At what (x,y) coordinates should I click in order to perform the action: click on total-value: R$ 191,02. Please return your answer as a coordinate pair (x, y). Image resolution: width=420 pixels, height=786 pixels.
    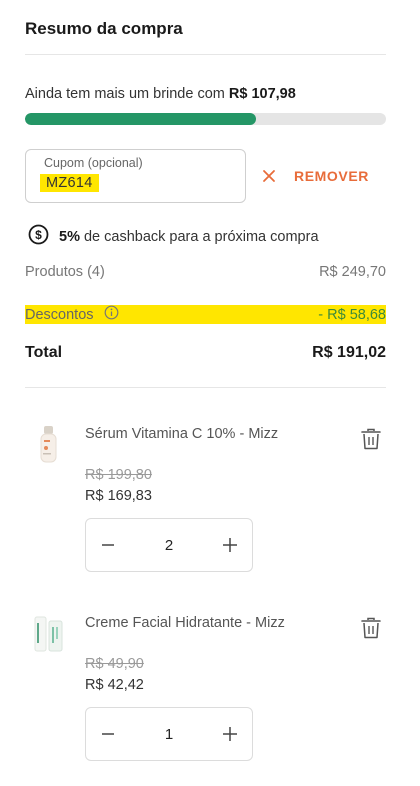
    Looking at the image, I should click on (349, 352).